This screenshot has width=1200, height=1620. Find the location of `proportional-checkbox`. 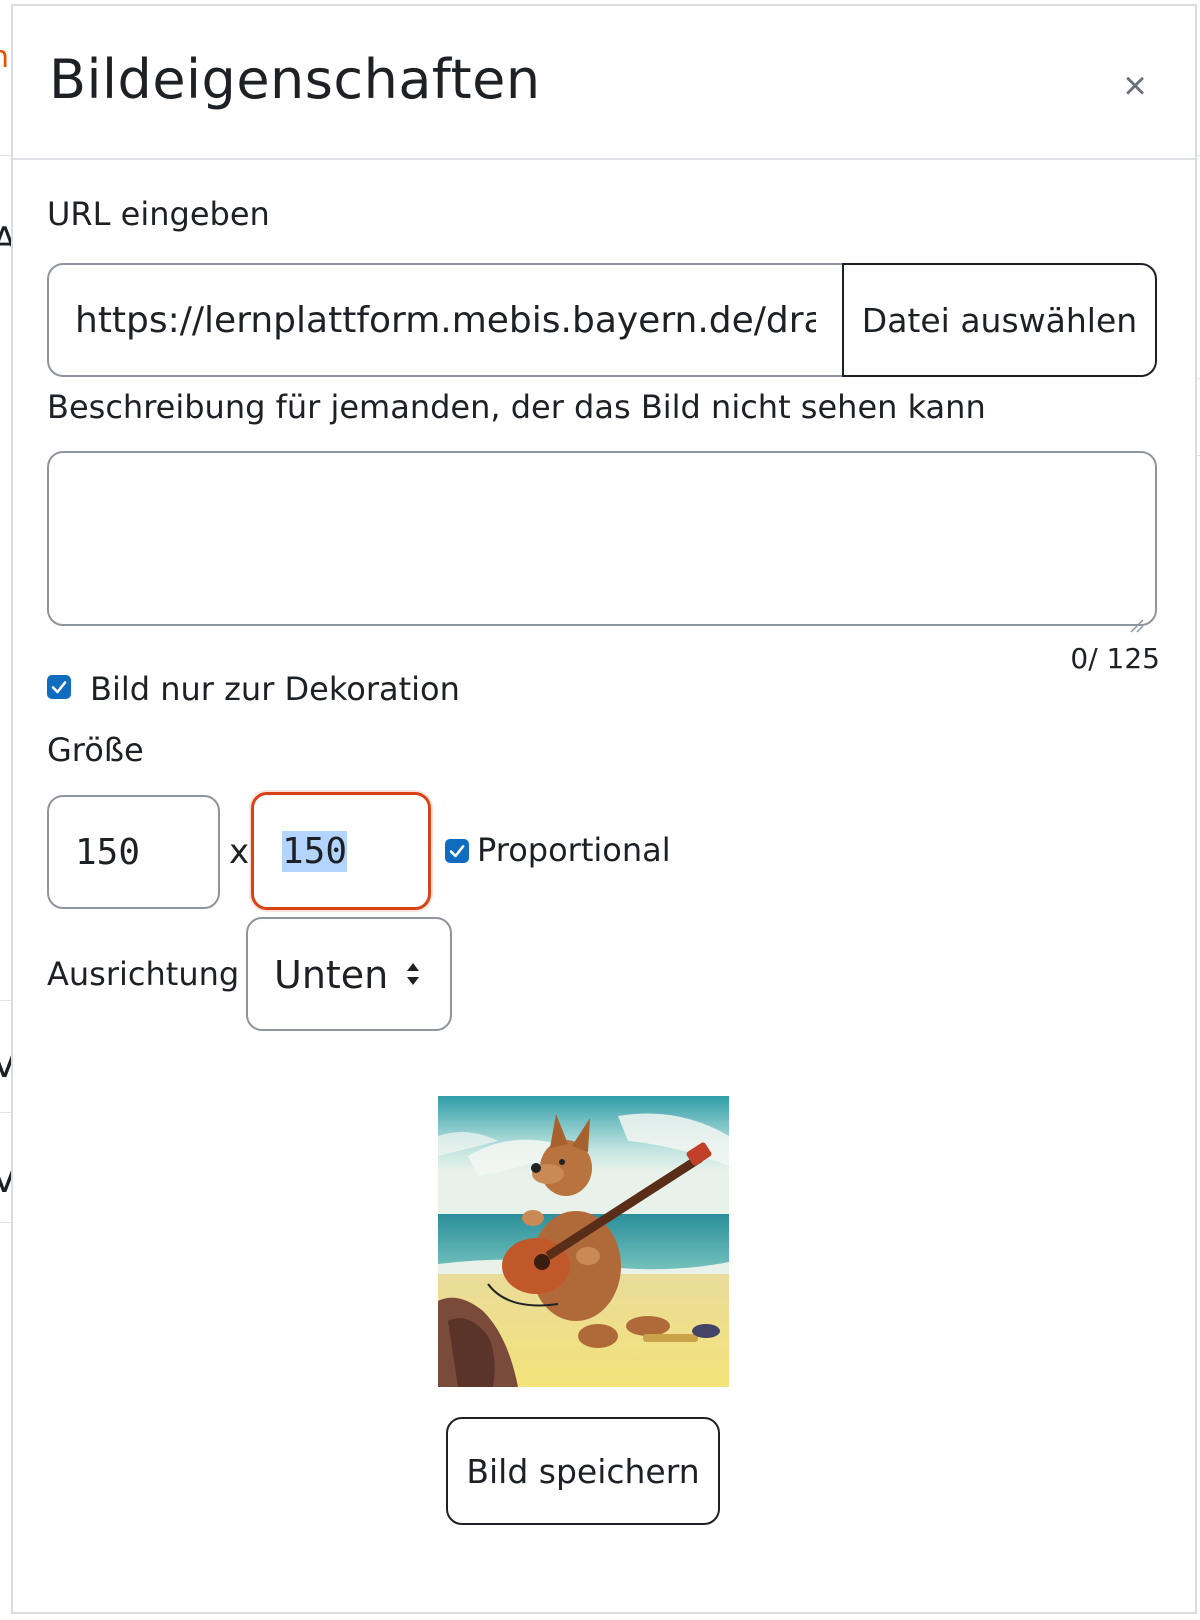

proportional-checkbox is located at coordinates (457, 851).